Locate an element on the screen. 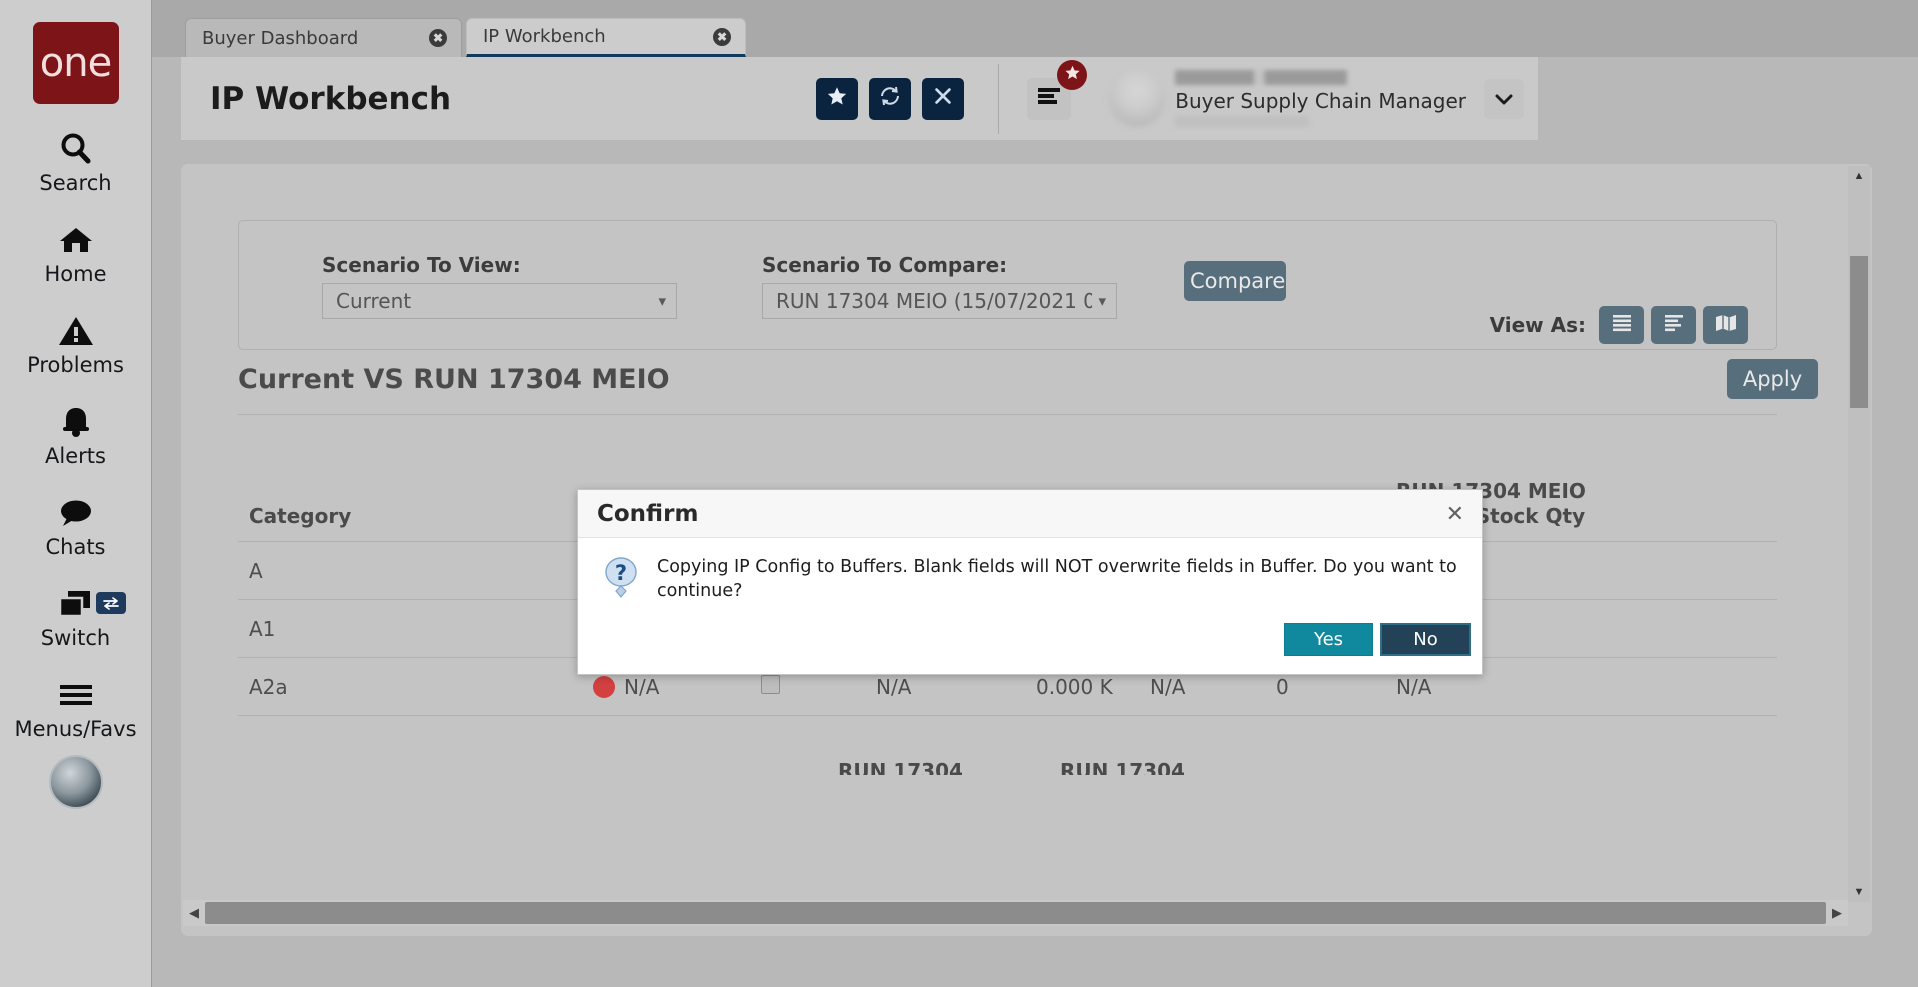 Image resolution: width=1918 pixels, height=987 pixels. favorite-button is located at coordinates (837, 98).